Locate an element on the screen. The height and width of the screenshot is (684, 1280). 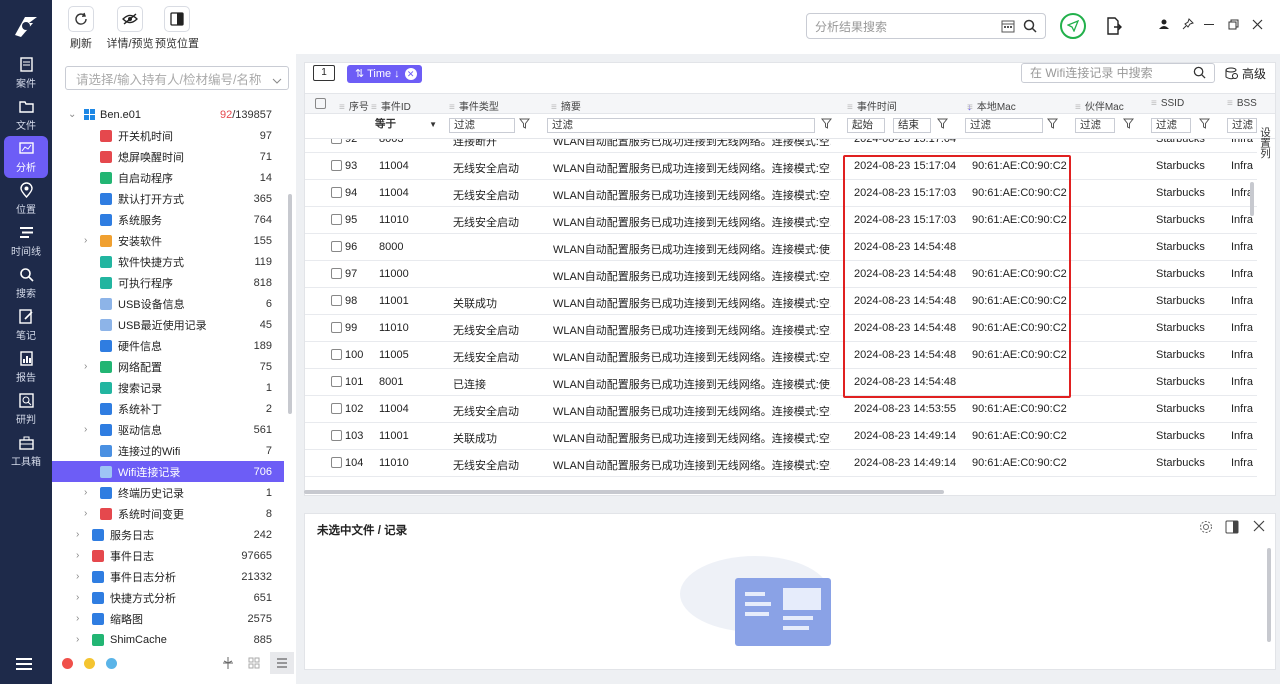
tree-item: 硬件信息 189 is located at coordinates (168, 345).